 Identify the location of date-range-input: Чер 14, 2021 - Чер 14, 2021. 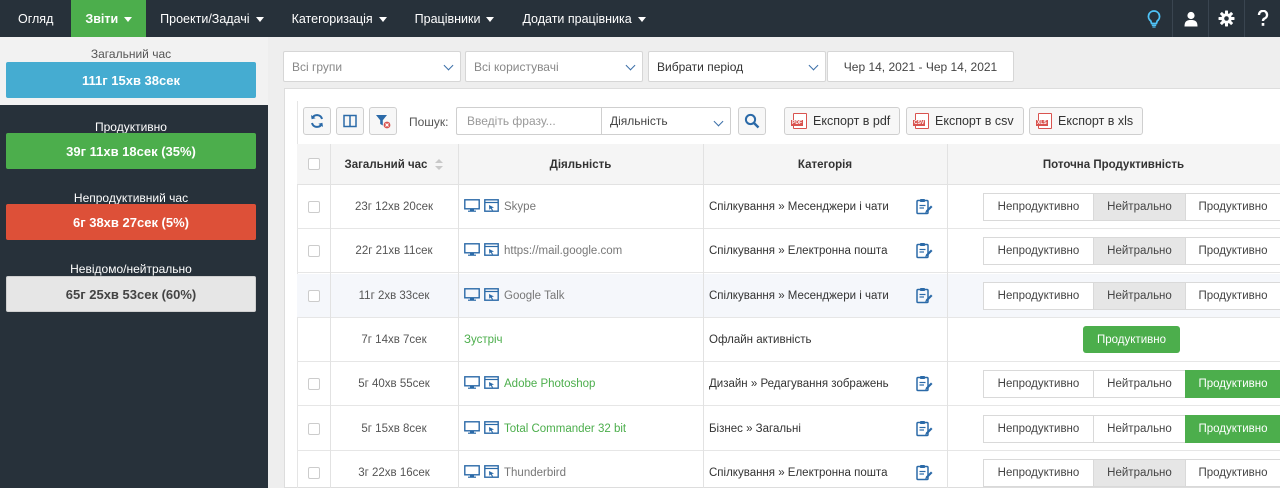
(920, 66).